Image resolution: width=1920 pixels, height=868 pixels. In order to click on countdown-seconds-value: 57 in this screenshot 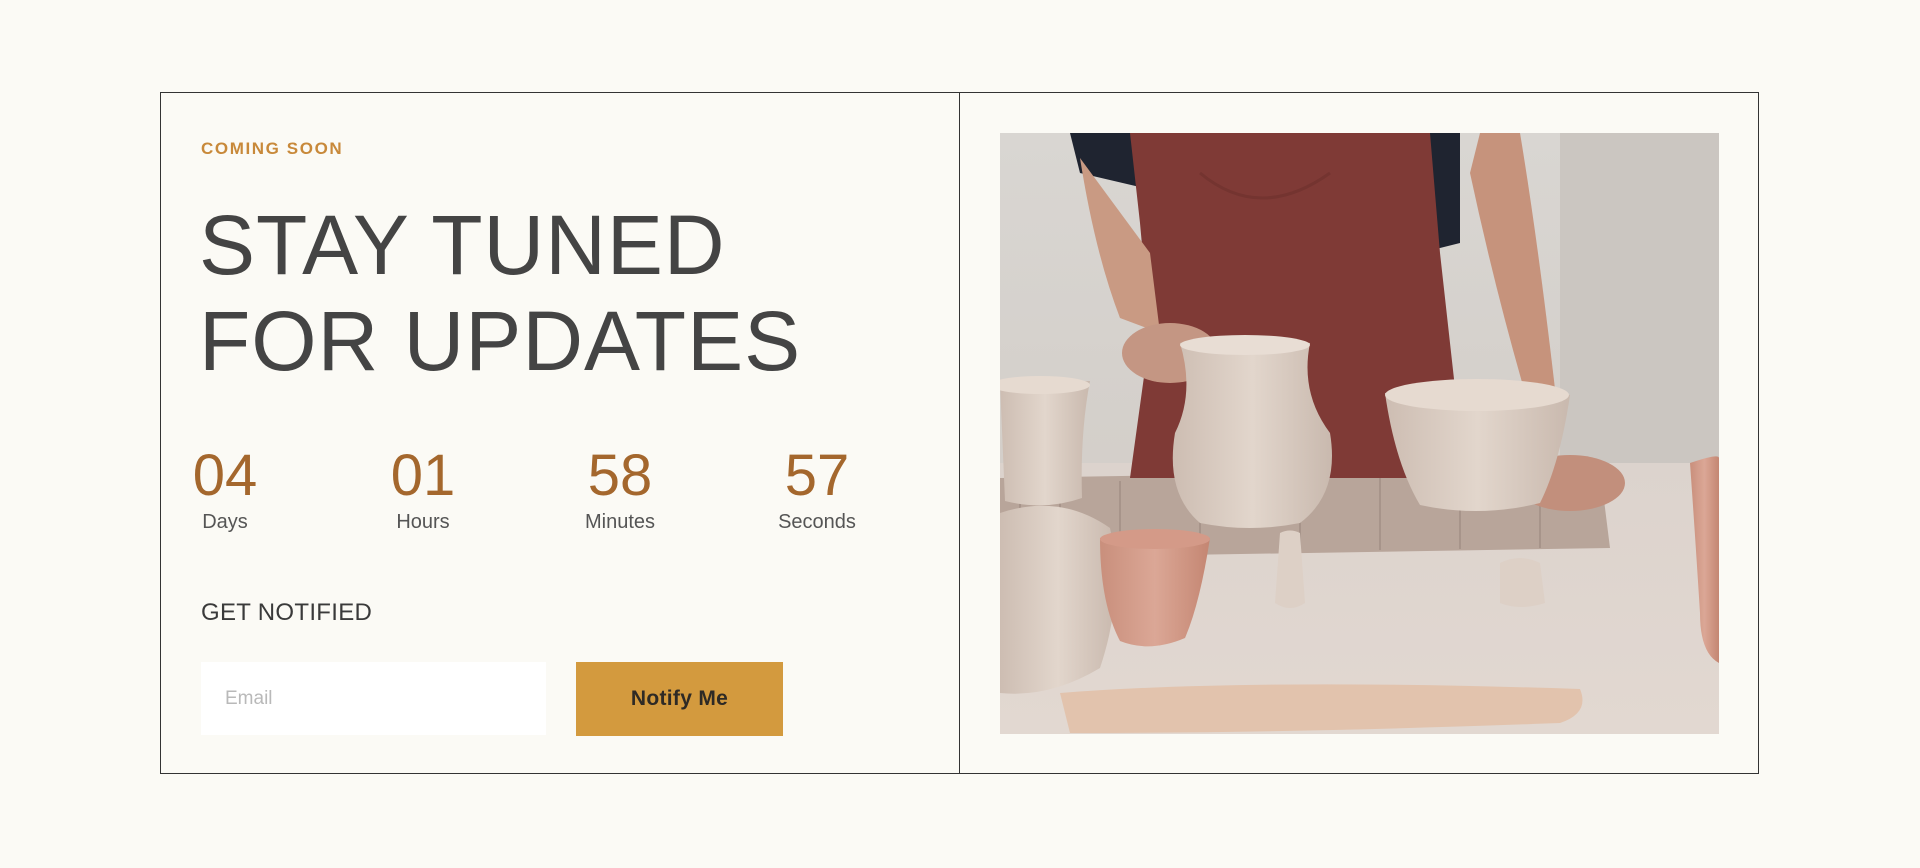, I will do `click(817, 475)`.